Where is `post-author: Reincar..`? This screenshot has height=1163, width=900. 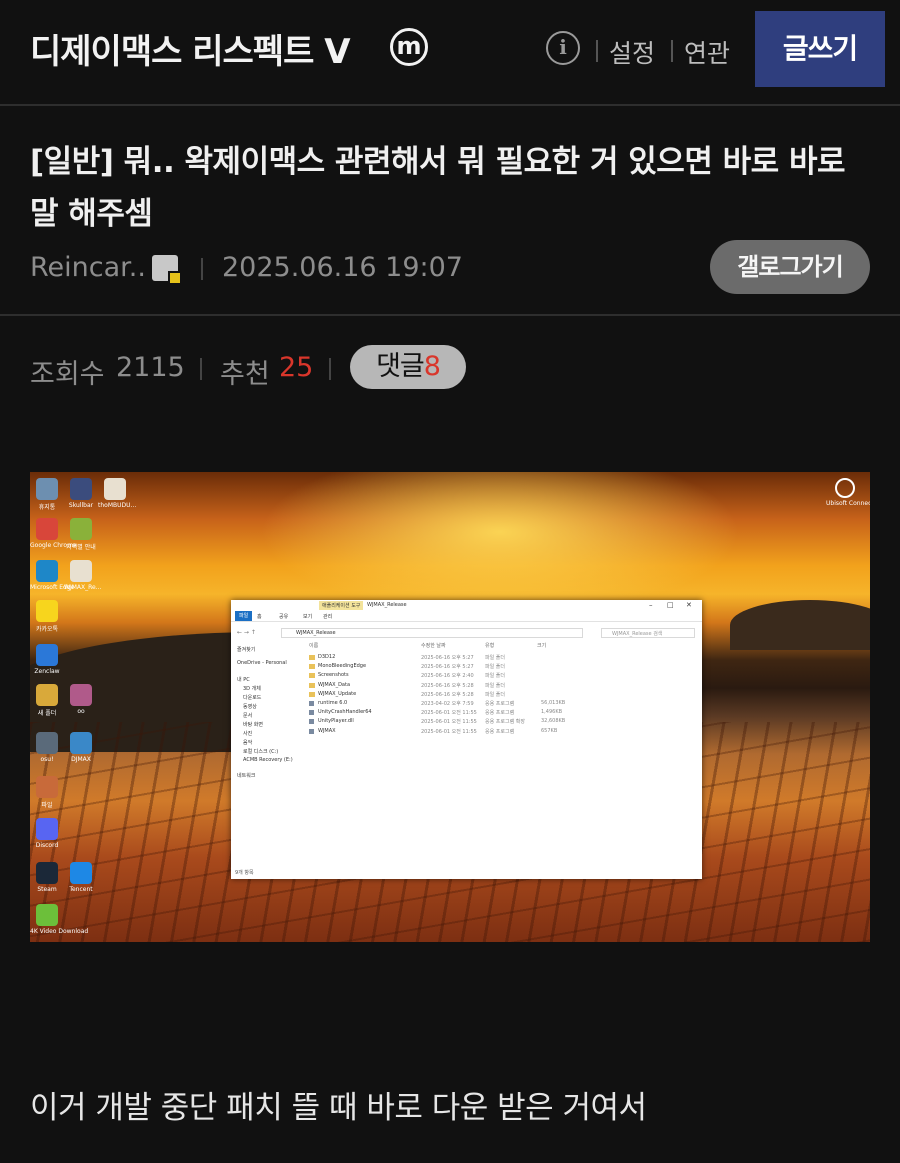 post-author: Reincar.. is located at coordinates (88, 267).